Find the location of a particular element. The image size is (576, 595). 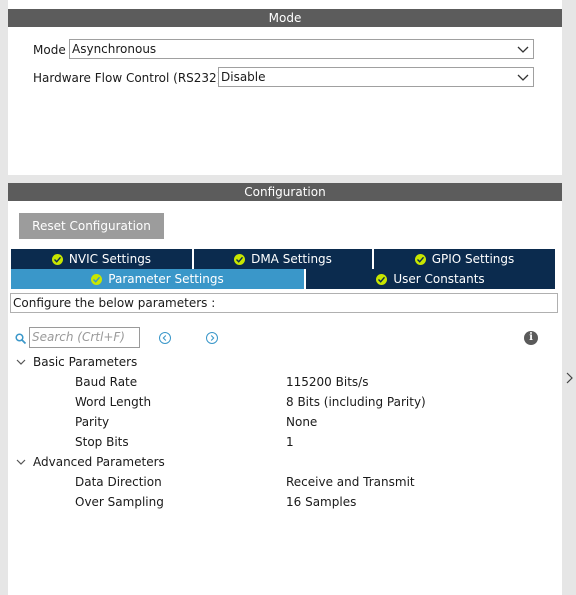

param-value: 16 Samples is located at coordinates (321, 502).